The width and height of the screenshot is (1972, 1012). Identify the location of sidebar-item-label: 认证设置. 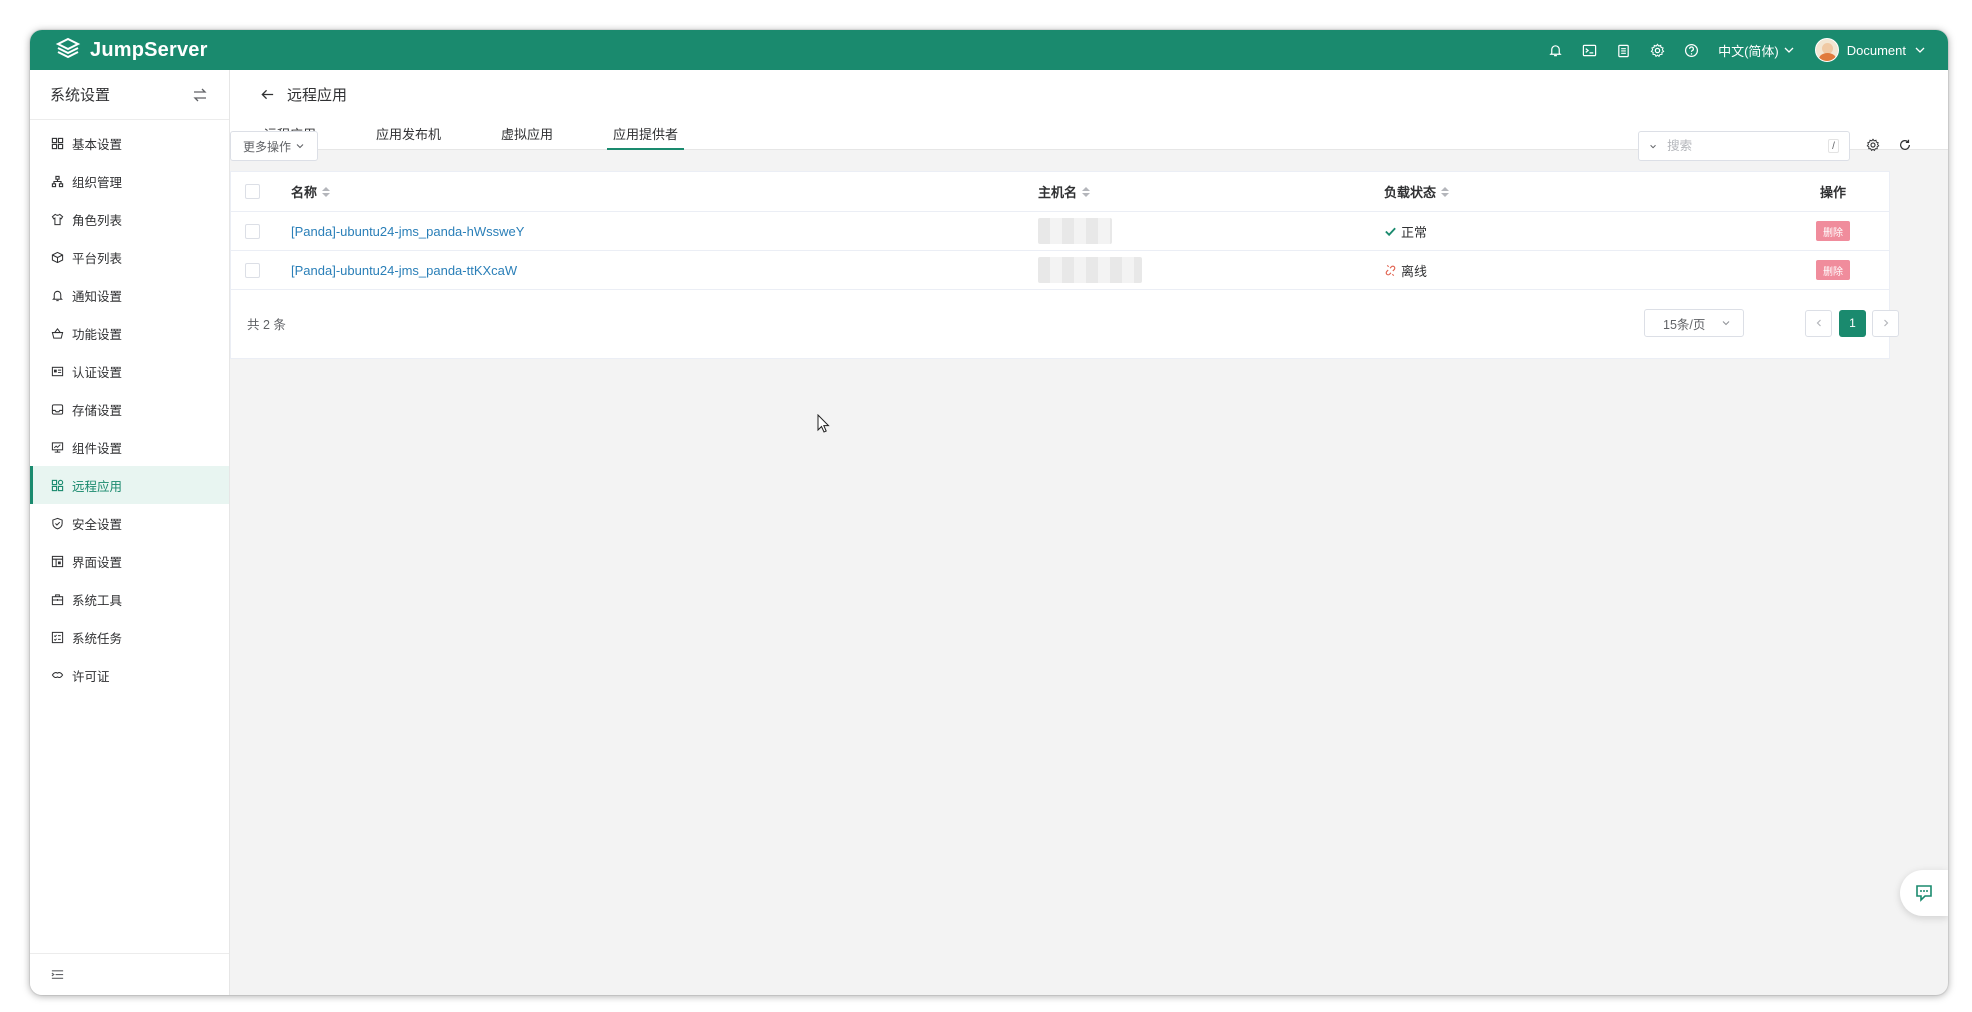
(97, 372).